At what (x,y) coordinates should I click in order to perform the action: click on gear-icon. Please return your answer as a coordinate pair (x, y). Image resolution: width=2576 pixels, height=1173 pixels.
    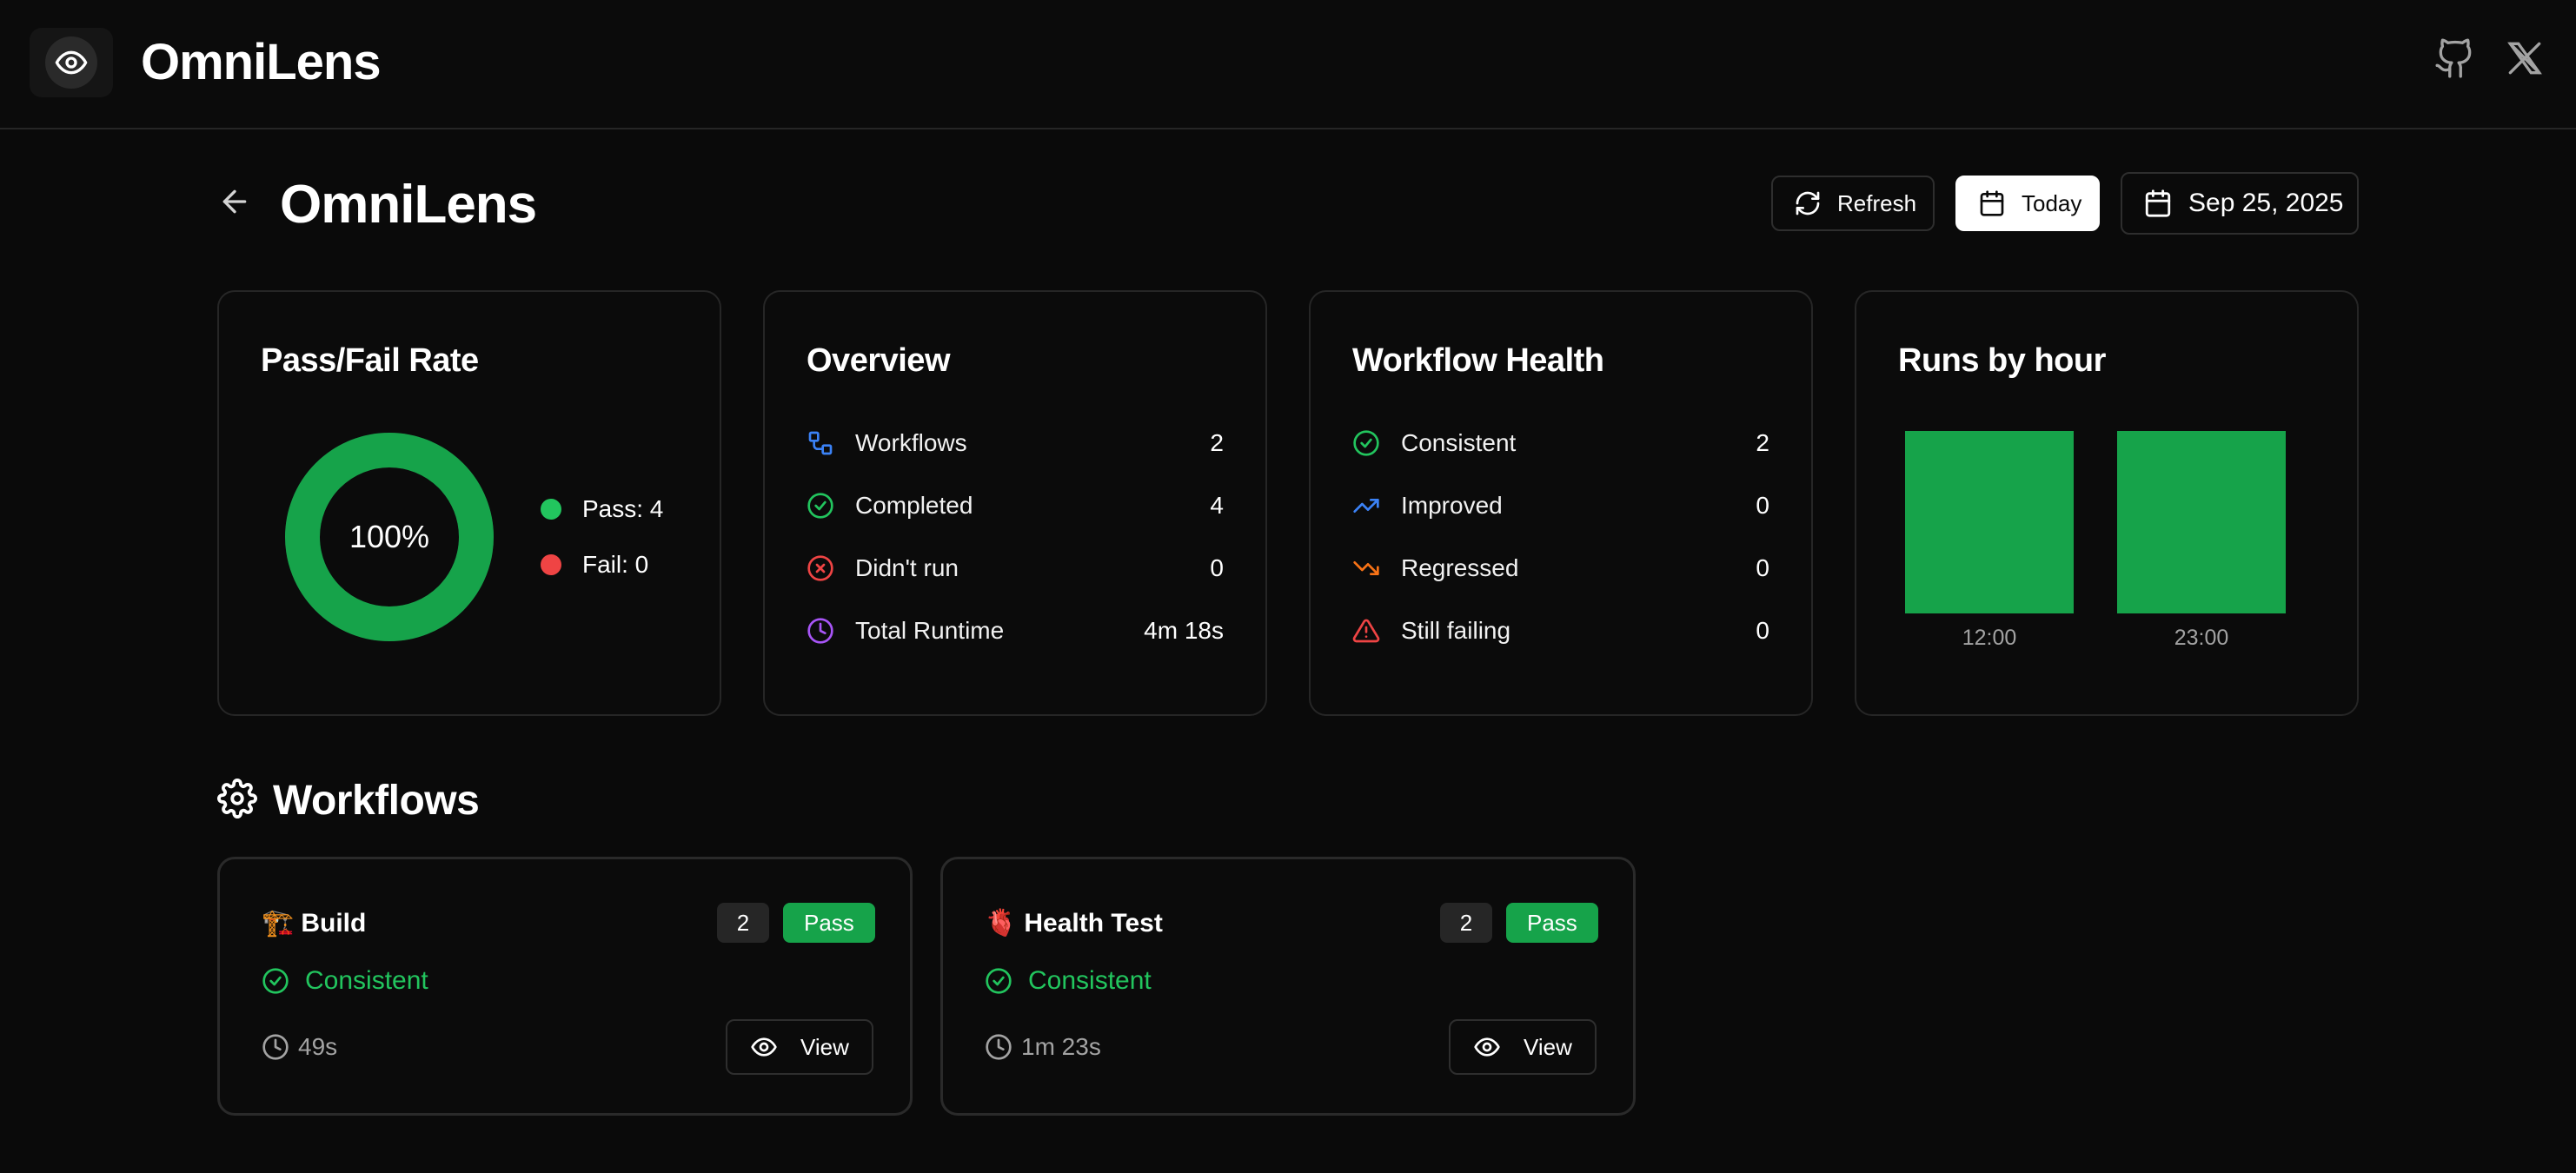
    Looking at the image, I should click on (237, 799).